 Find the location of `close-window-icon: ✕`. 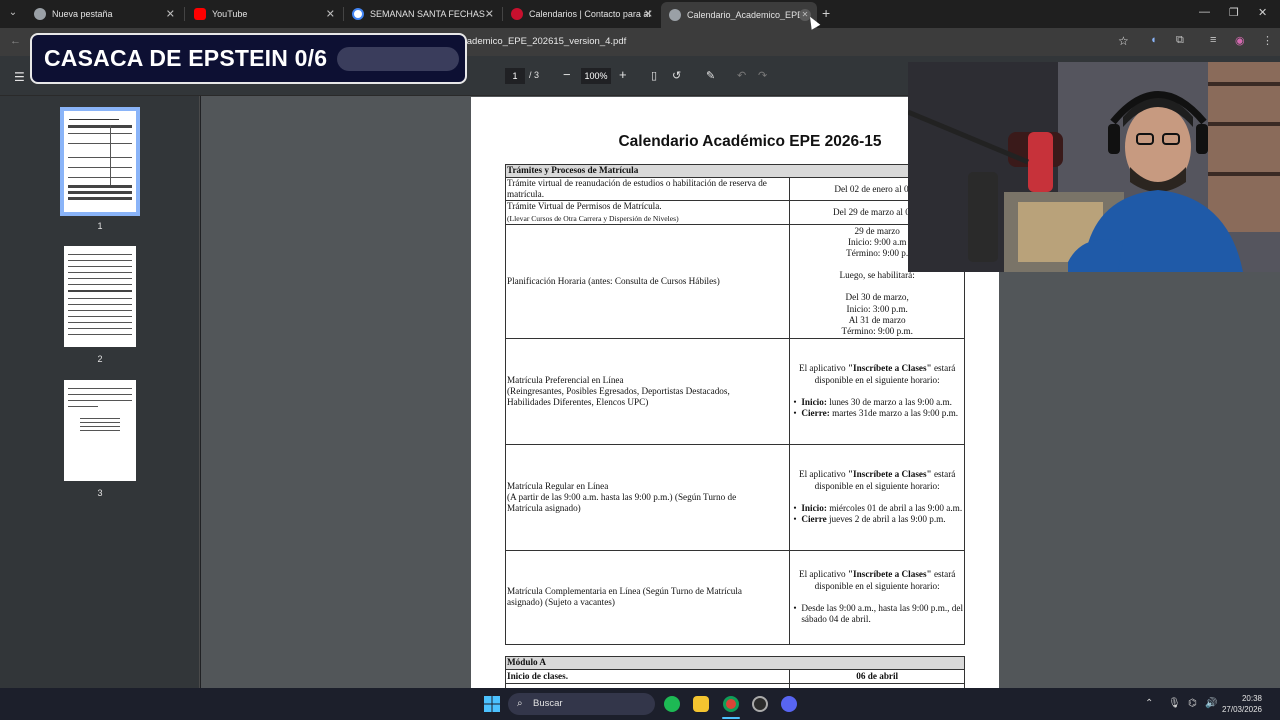

close-window-icon: ✕ is located at coordinates (1262, 12).